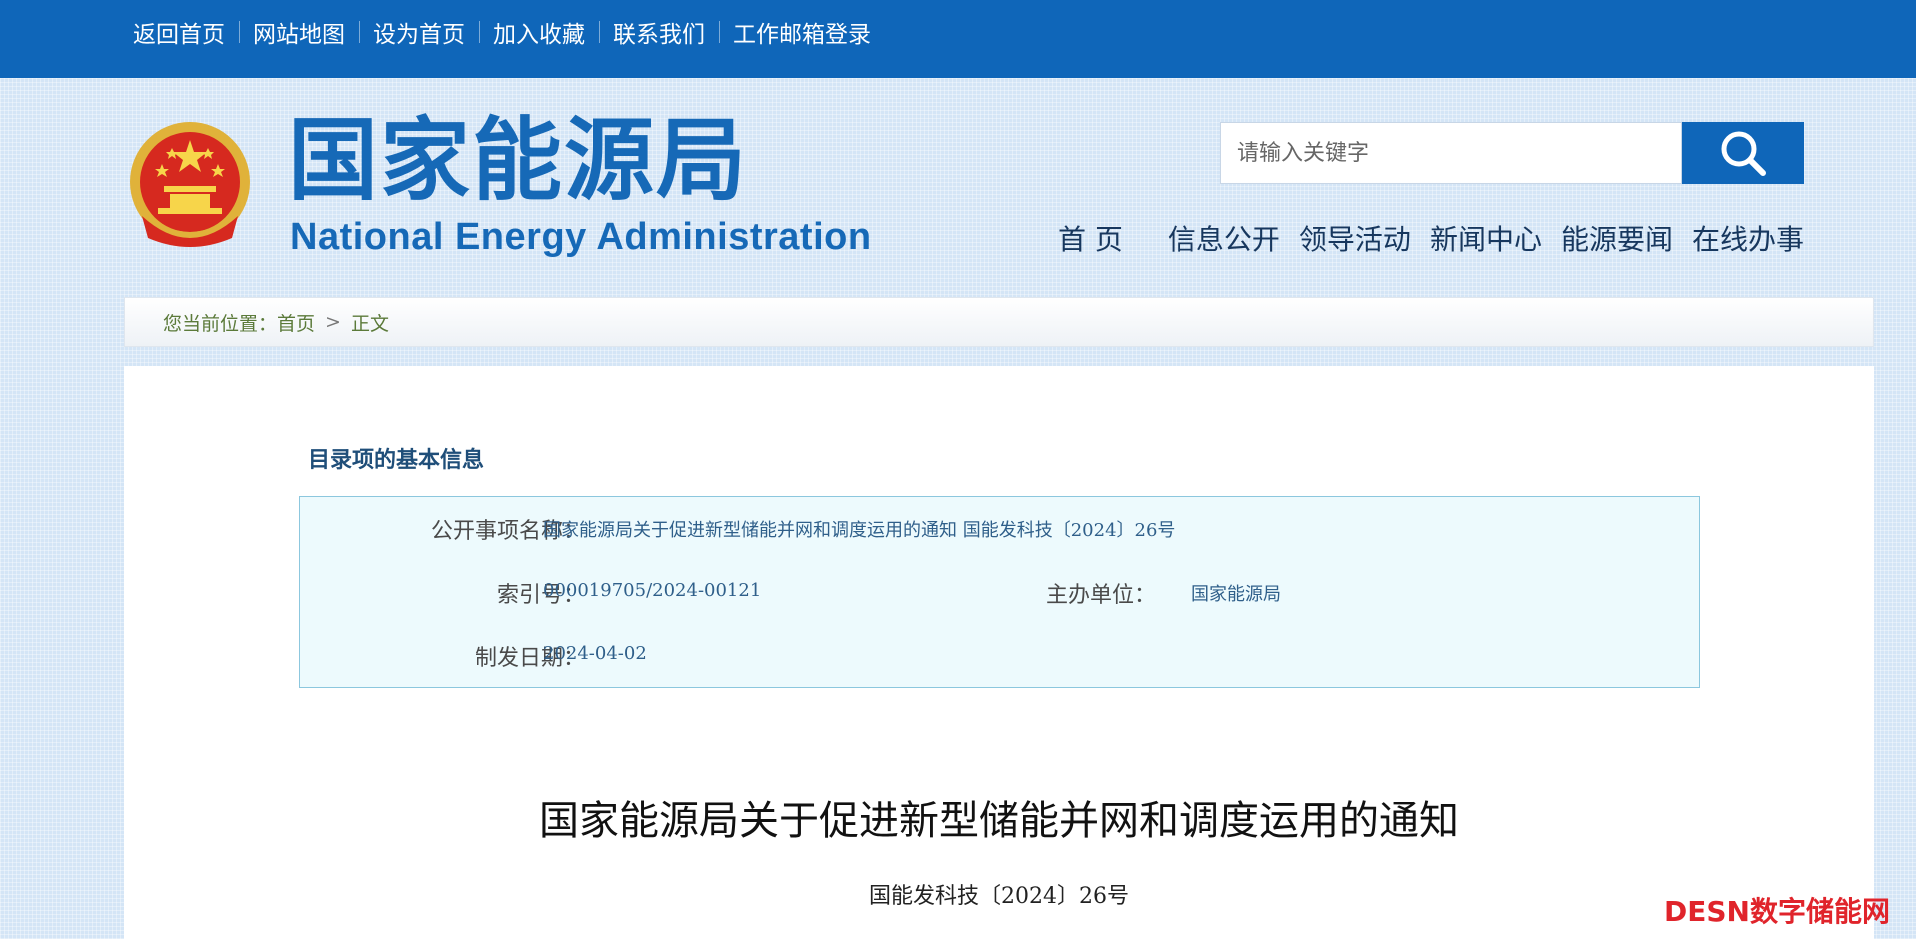  What do you see at coordinates (802, 32) in the screenshot?
I see `top-link-email-login: 工作邮箱登录` at bounding box center [802, 32].